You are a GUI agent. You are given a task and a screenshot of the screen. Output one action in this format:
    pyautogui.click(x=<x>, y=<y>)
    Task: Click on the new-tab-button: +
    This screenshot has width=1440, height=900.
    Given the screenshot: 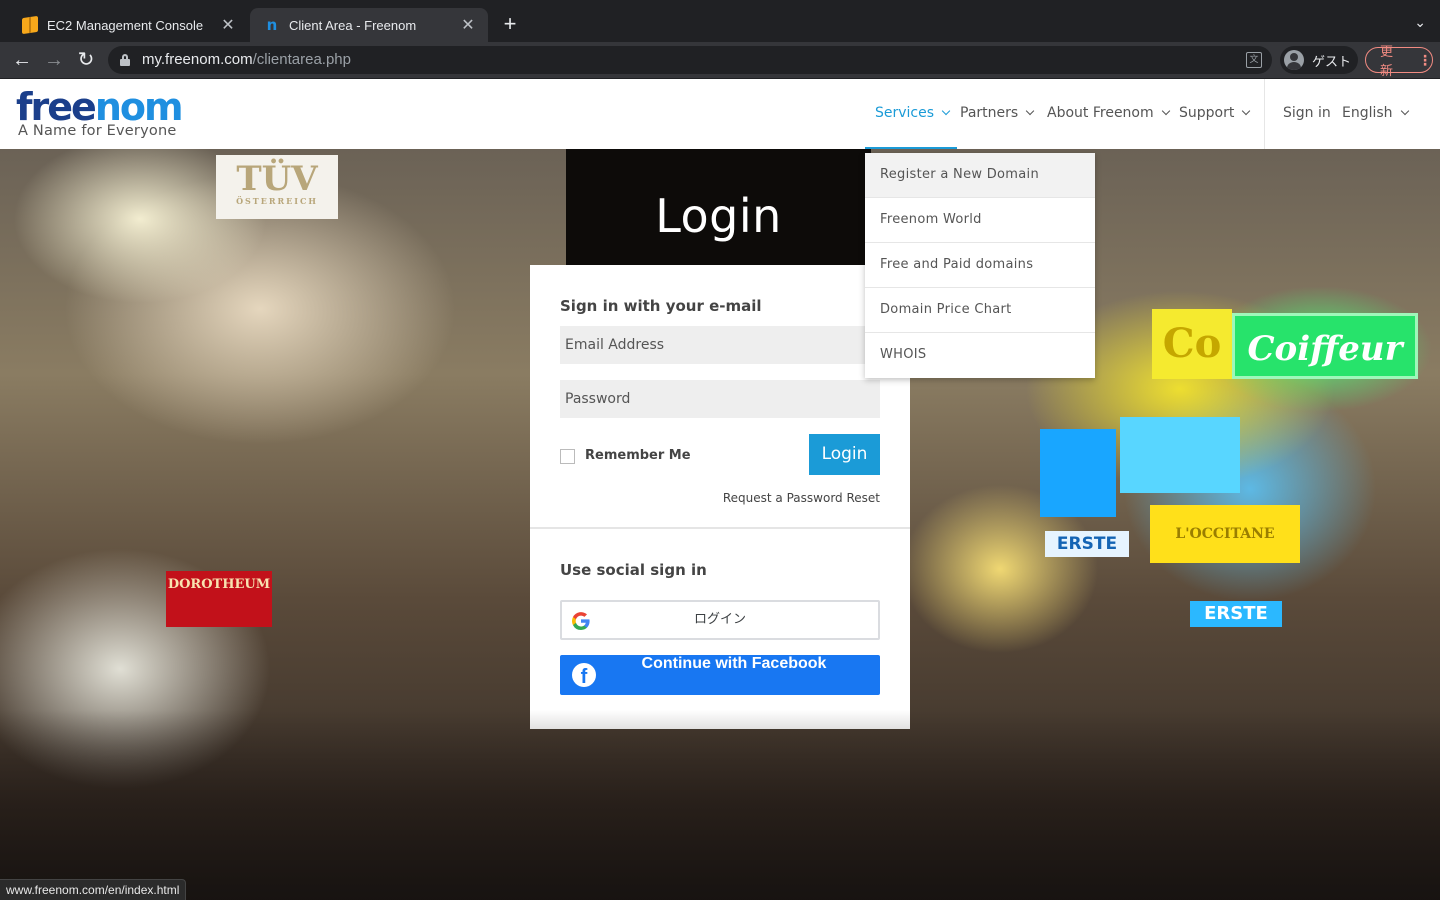 What is the action you would take?
    pyautogui.click(x=510, y=24)
    